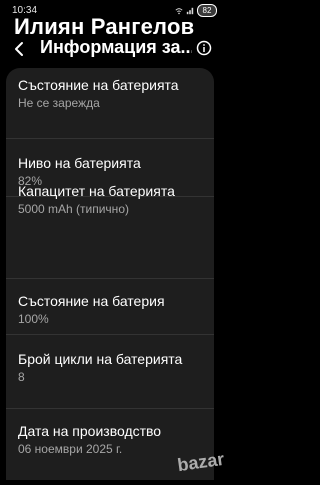 The width and height of the screenshot is (320, 485). Describe the element at coordinates (90, 431) in the screenshot. I see `item-title: Дата на производство` at that location.